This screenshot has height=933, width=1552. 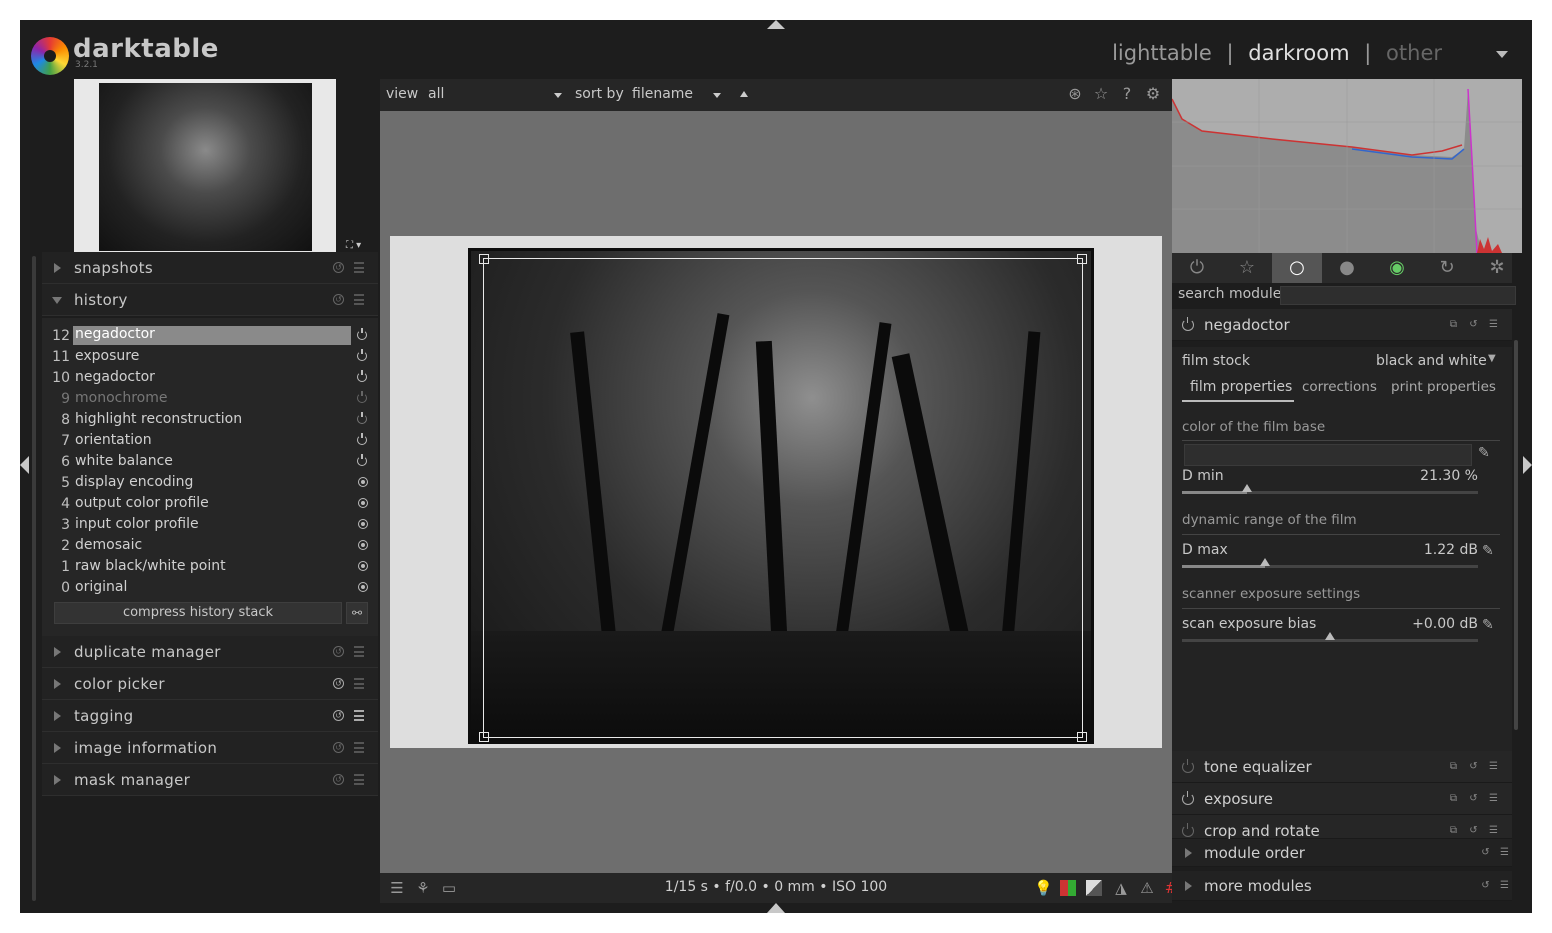 I want to click on view-lighttable: lighttable, so click(x=1162, y=53).